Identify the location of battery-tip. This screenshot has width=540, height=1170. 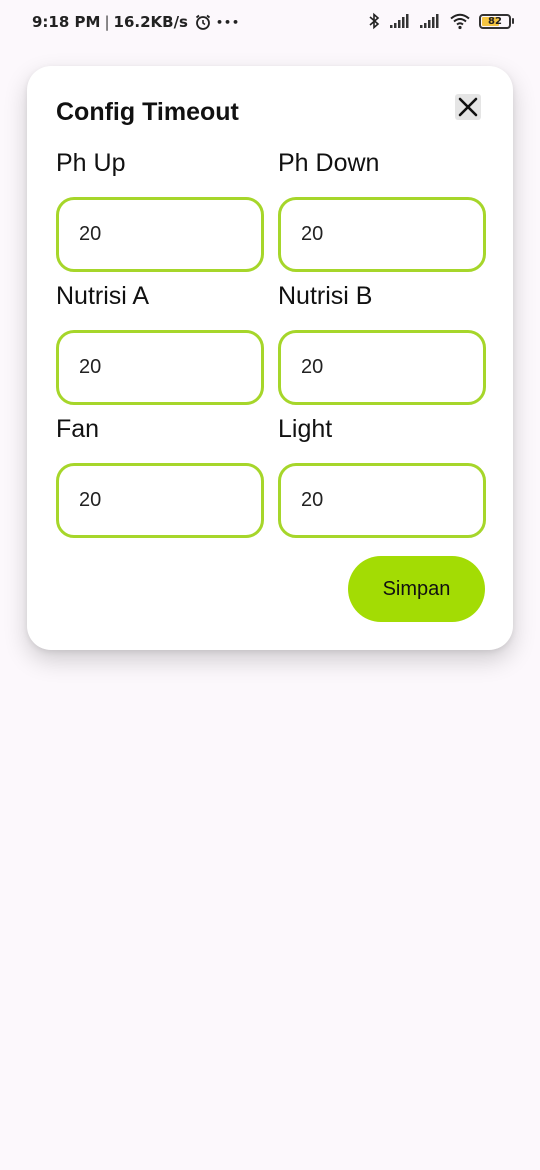
(513, 21).